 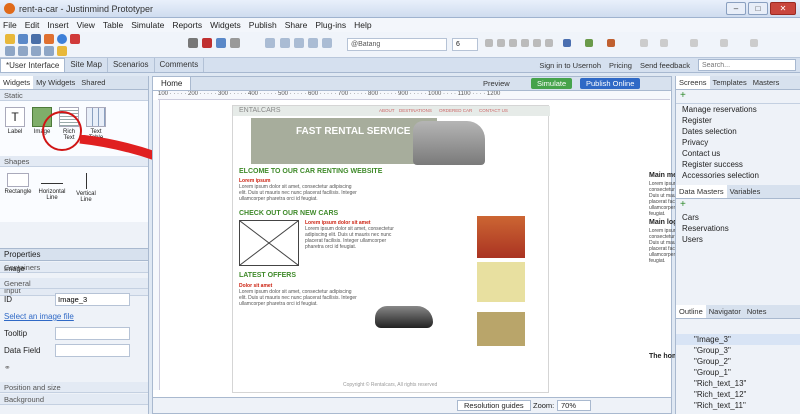 I want to click on fill-color-icon, so click(x=589, y=43).